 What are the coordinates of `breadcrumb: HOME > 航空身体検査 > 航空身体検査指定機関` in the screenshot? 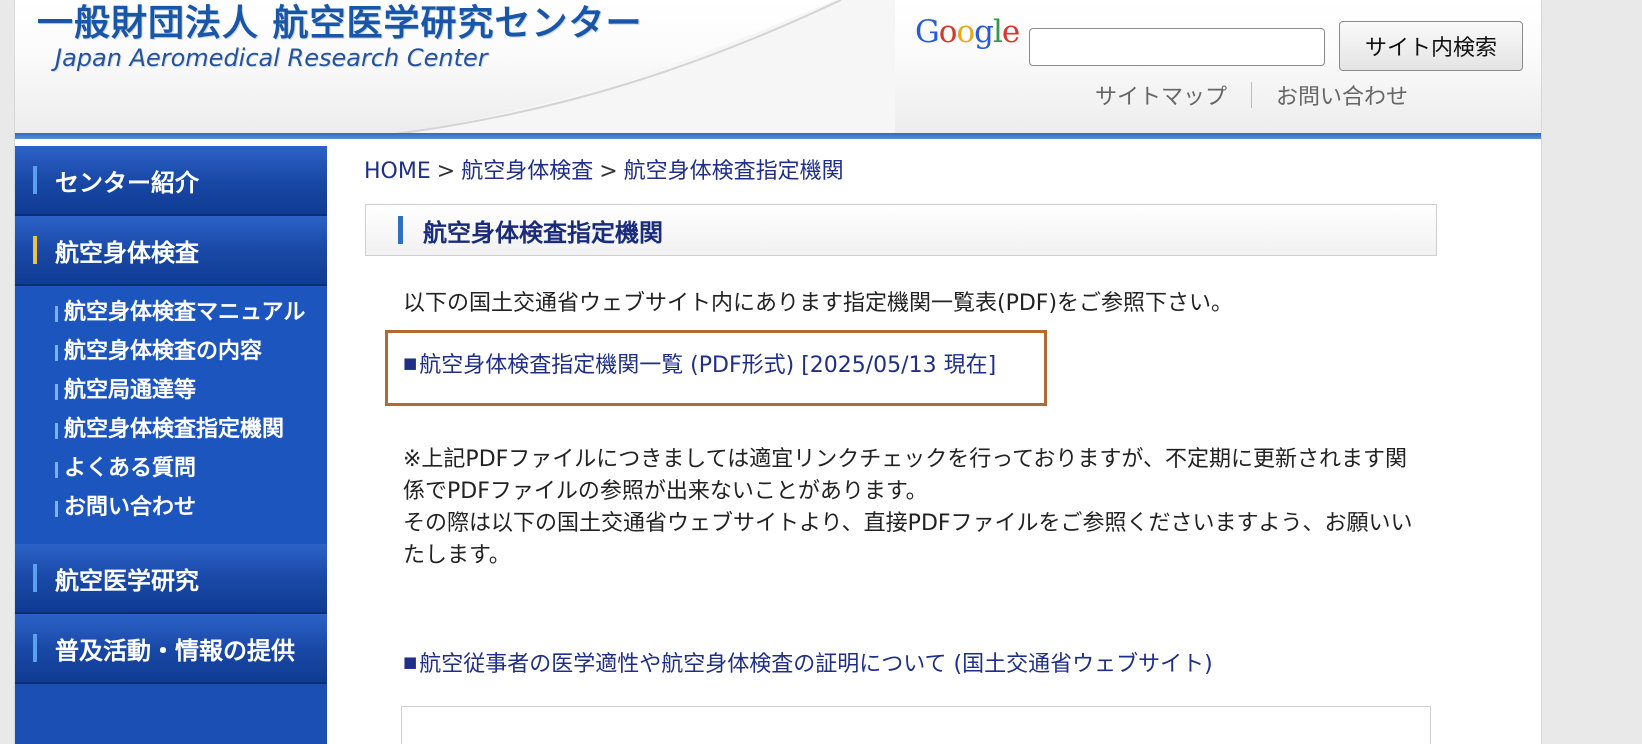 It's located at (604, 169).